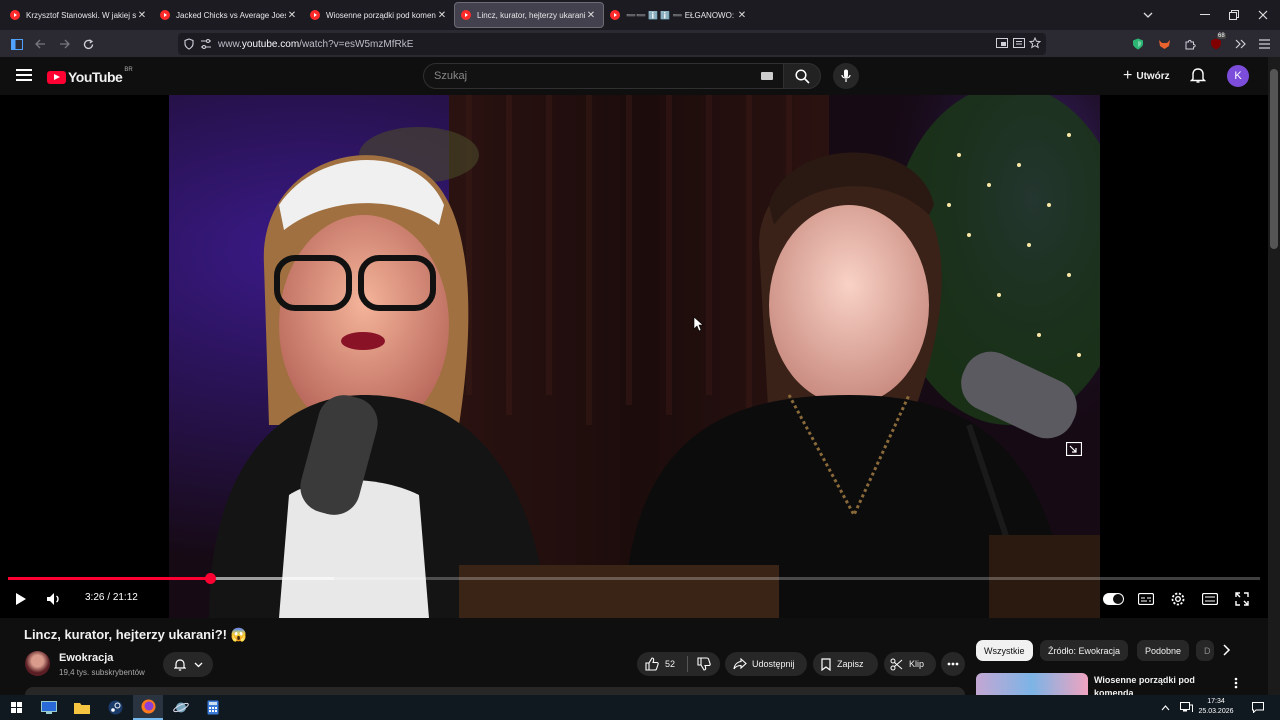  Describe the element at coordinates (1238, 76) in the screenshot. I see `user-avatar: K` at that location.